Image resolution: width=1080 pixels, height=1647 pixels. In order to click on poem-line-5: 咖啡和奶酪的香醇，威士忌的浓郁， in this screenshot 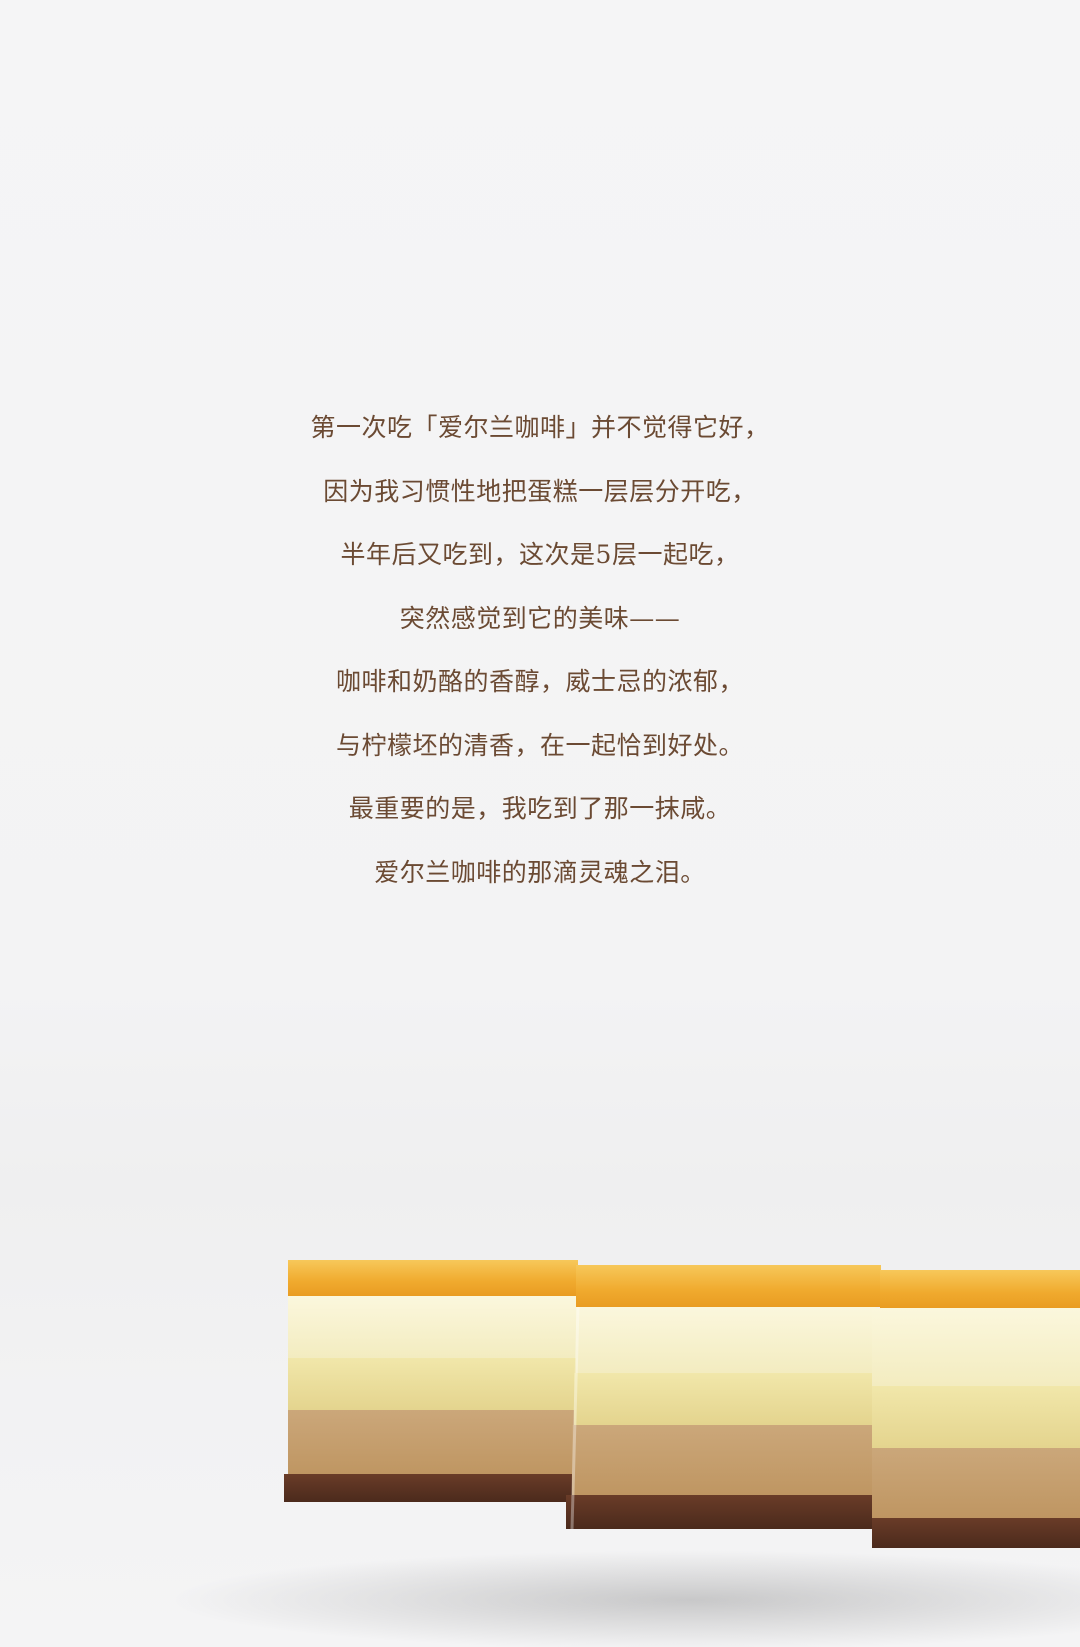, I will do `click(539, 681)`.